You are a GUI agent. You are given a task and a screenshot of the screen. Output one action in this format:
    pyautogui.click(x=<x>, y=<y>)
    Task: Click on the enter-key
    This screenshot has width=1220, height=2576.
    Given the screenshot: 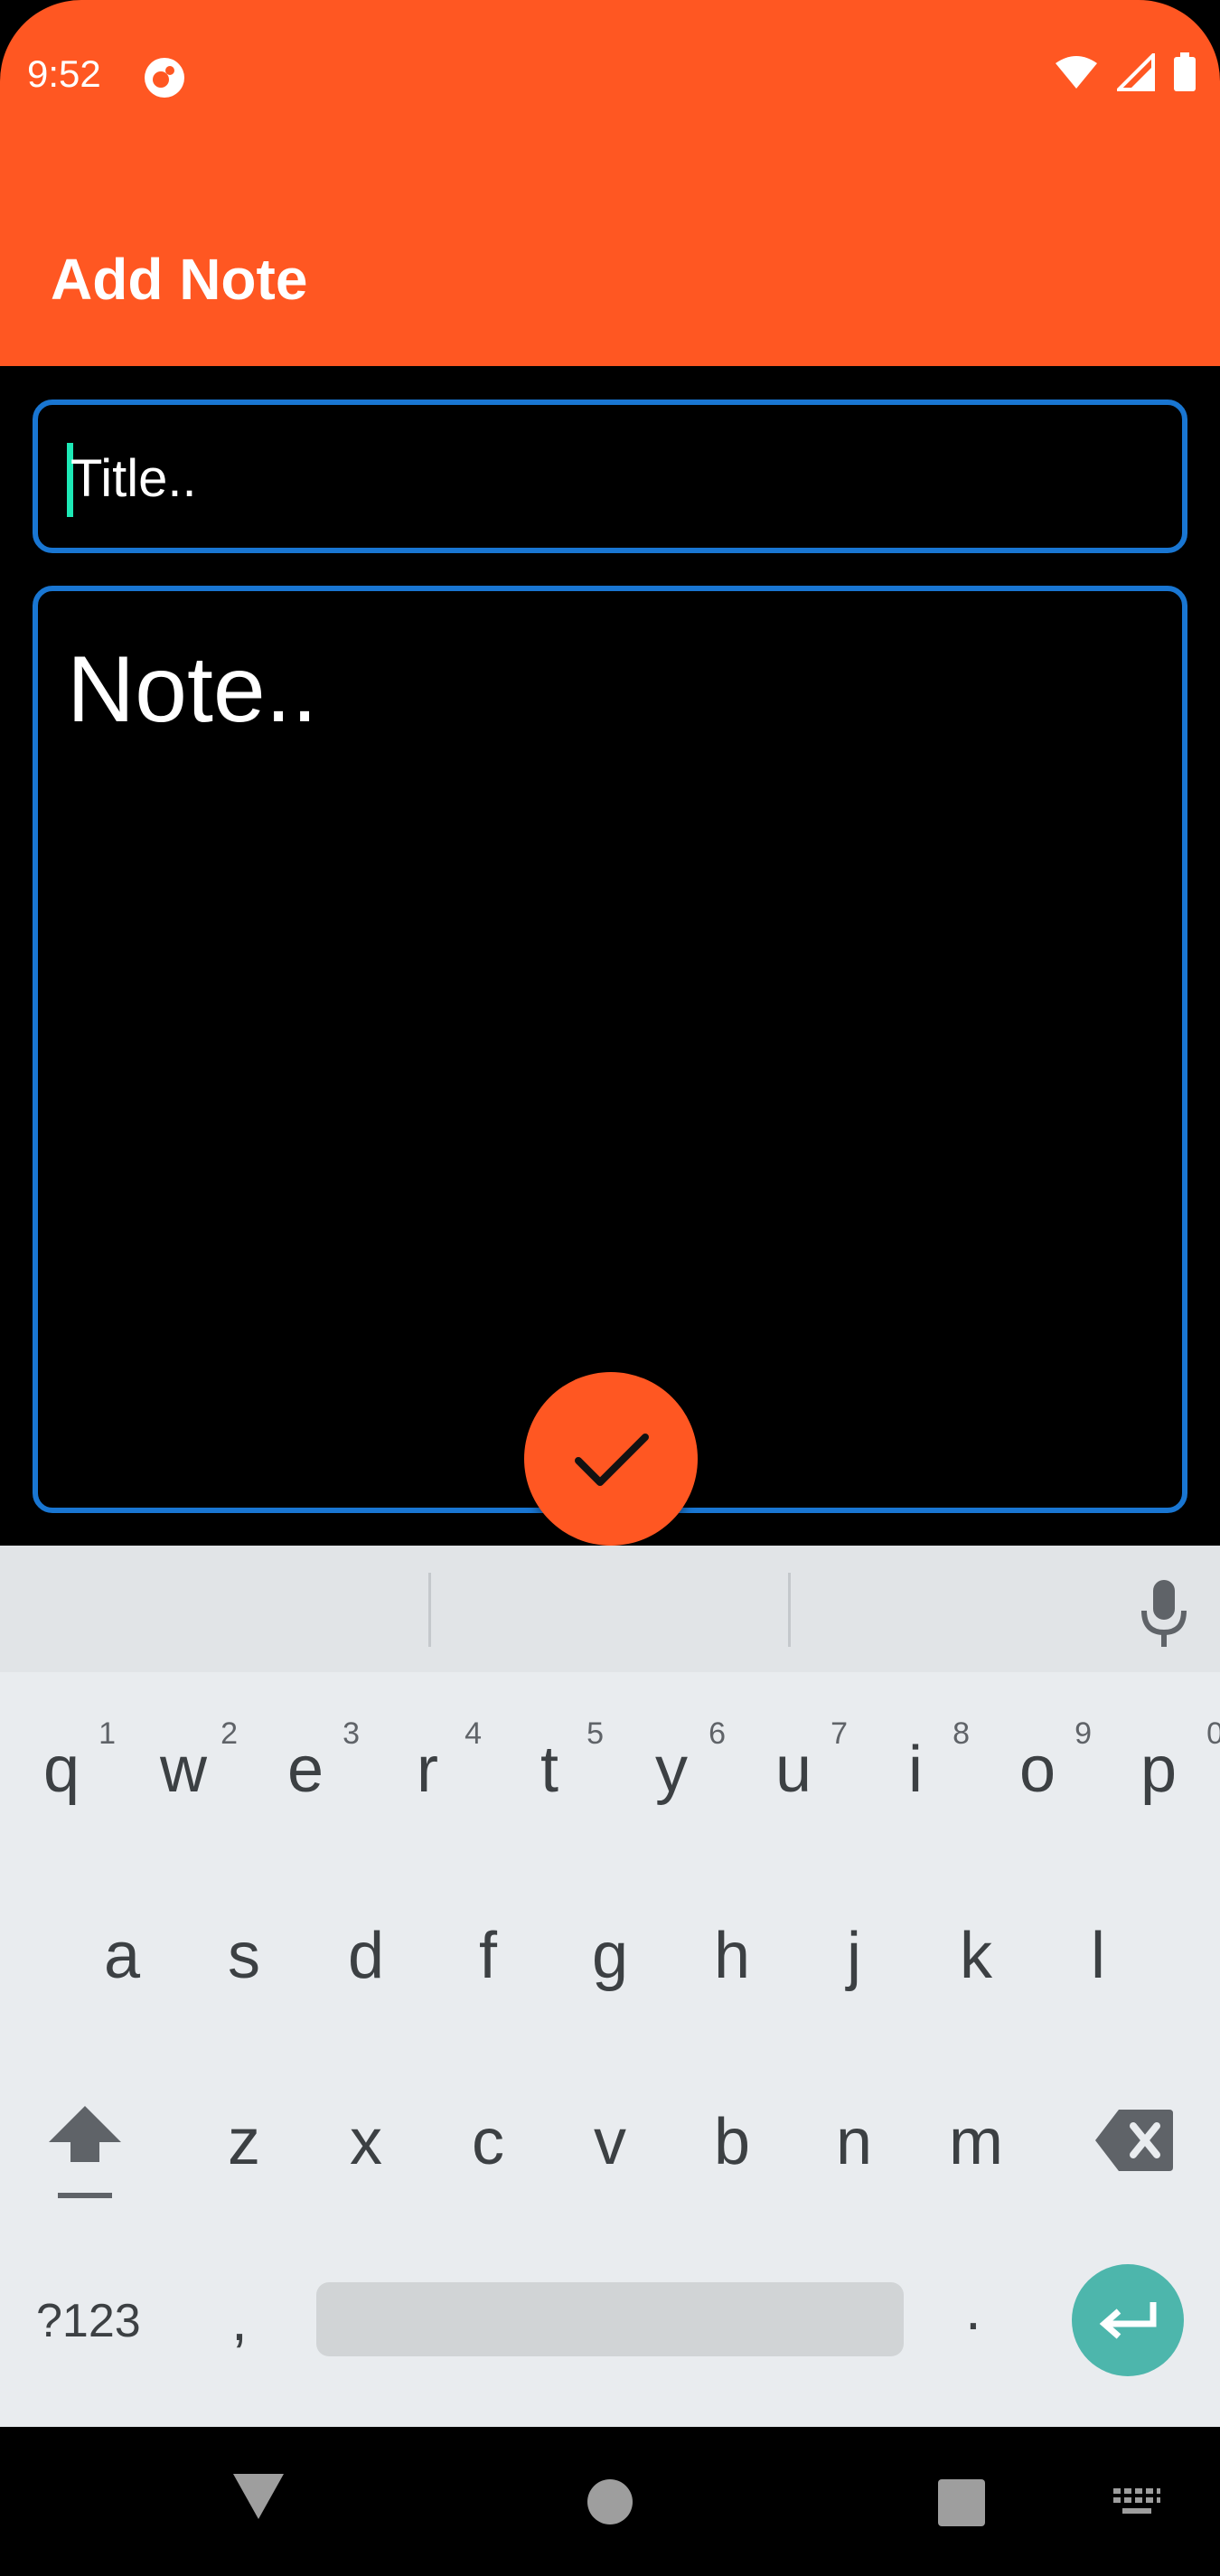 What is the action you would take?
    pyautogui.click(x=1128, y=2320)
    